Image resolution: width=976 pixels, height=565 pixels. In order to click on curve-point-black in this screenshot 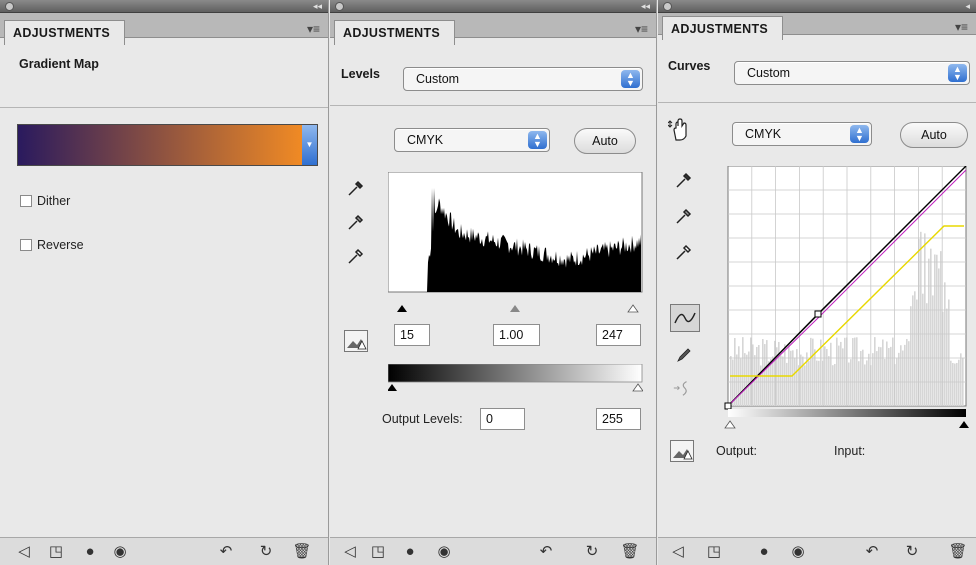, I will do `click(728, 406)`.